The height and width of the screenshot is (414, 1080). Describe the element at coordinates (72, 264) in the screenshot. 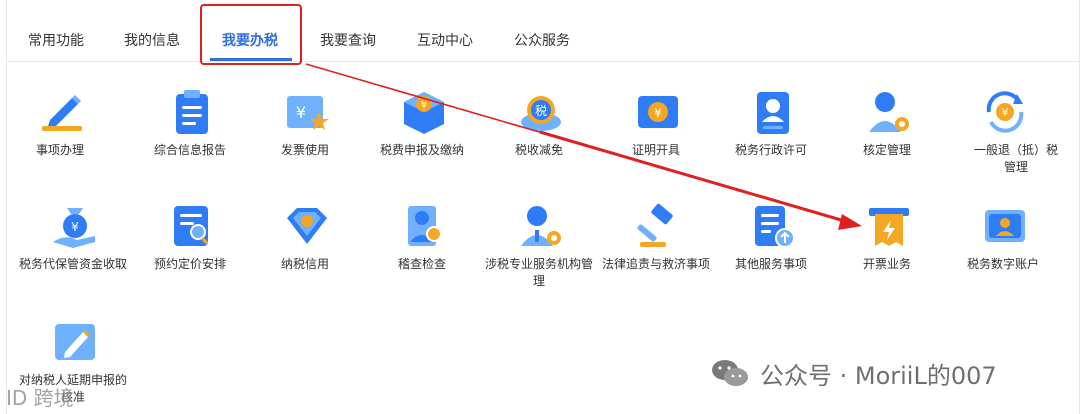

I see `grid-item-label: 税务代保管资金收取` at that location.